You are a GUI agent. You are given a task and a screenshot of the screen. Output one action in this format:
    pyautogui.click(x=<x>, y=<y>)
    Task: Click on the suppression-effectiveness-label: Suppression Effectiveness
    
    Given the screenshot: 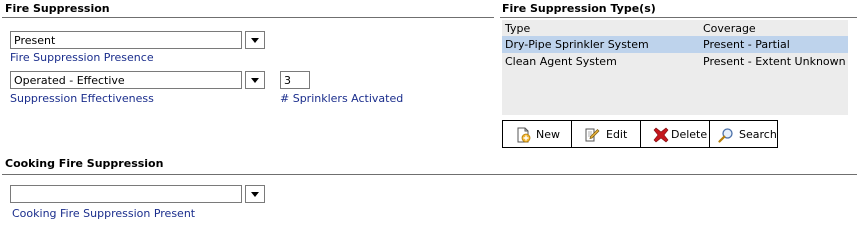 What is the action you would take?
    pyautogui.click(x=82, y=98)
    